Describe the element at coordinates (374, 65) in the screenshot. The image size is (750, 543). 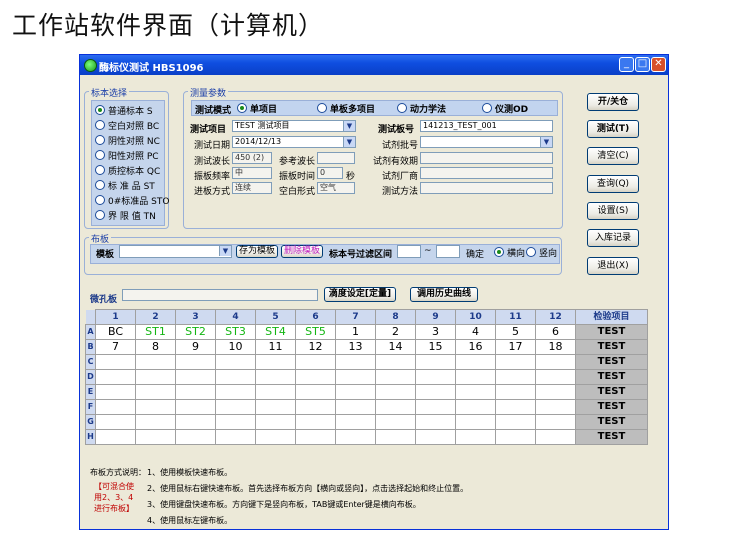
I see `title-bar: 酶标仪测试 HBS1096 _ □ ✕` at that location.